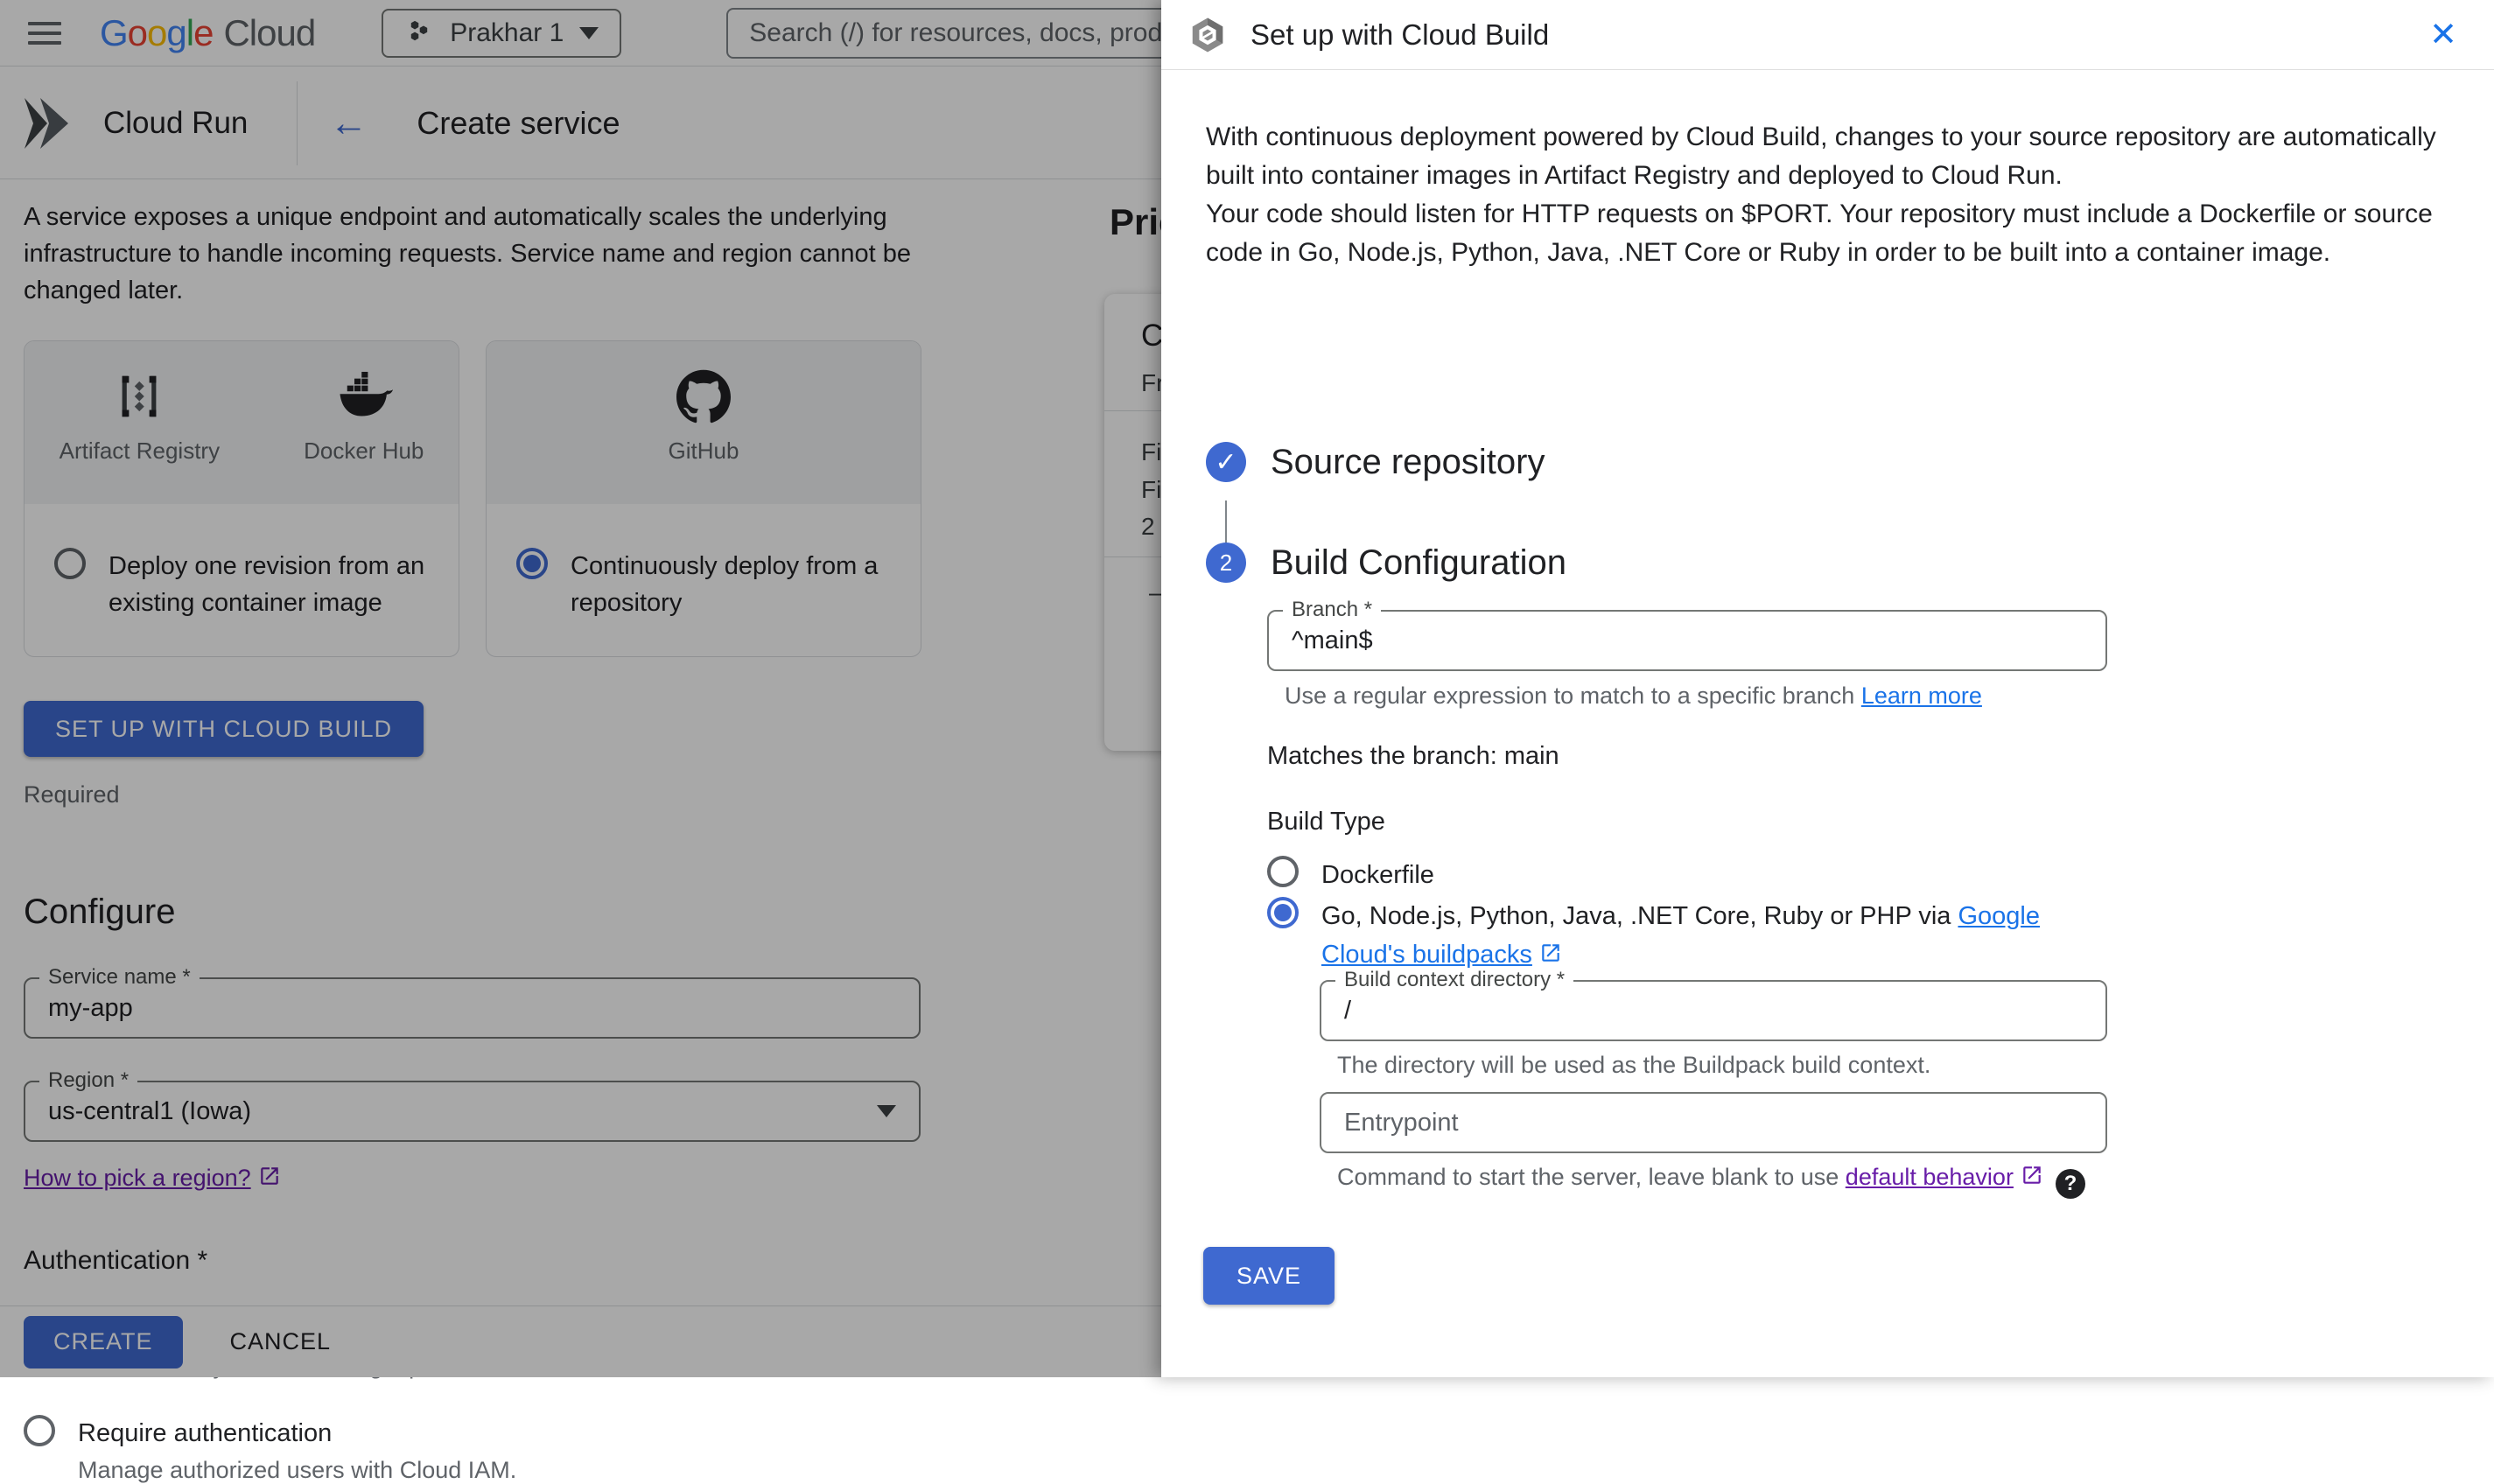 The image size is (2494, 1484). Describe the element at coordinates (1413, 756) in the screenshot. I see `branch-match-note: Matches the branch: main` at that location.